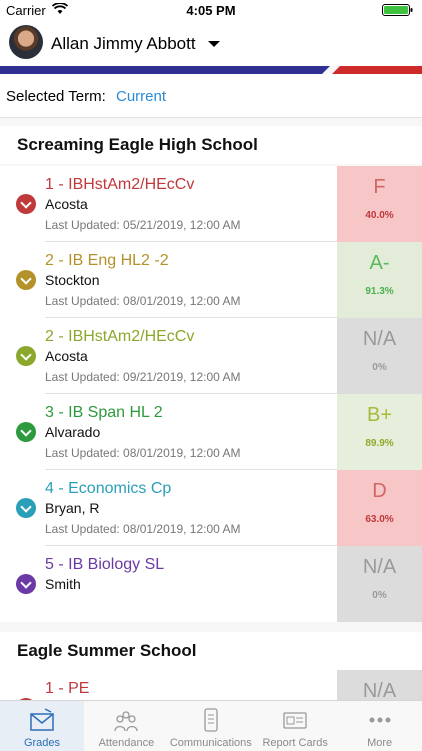  Describe the element at coordinates (379, 291) in the screenshot. I see `grade-percent: 91.3%` at that location.